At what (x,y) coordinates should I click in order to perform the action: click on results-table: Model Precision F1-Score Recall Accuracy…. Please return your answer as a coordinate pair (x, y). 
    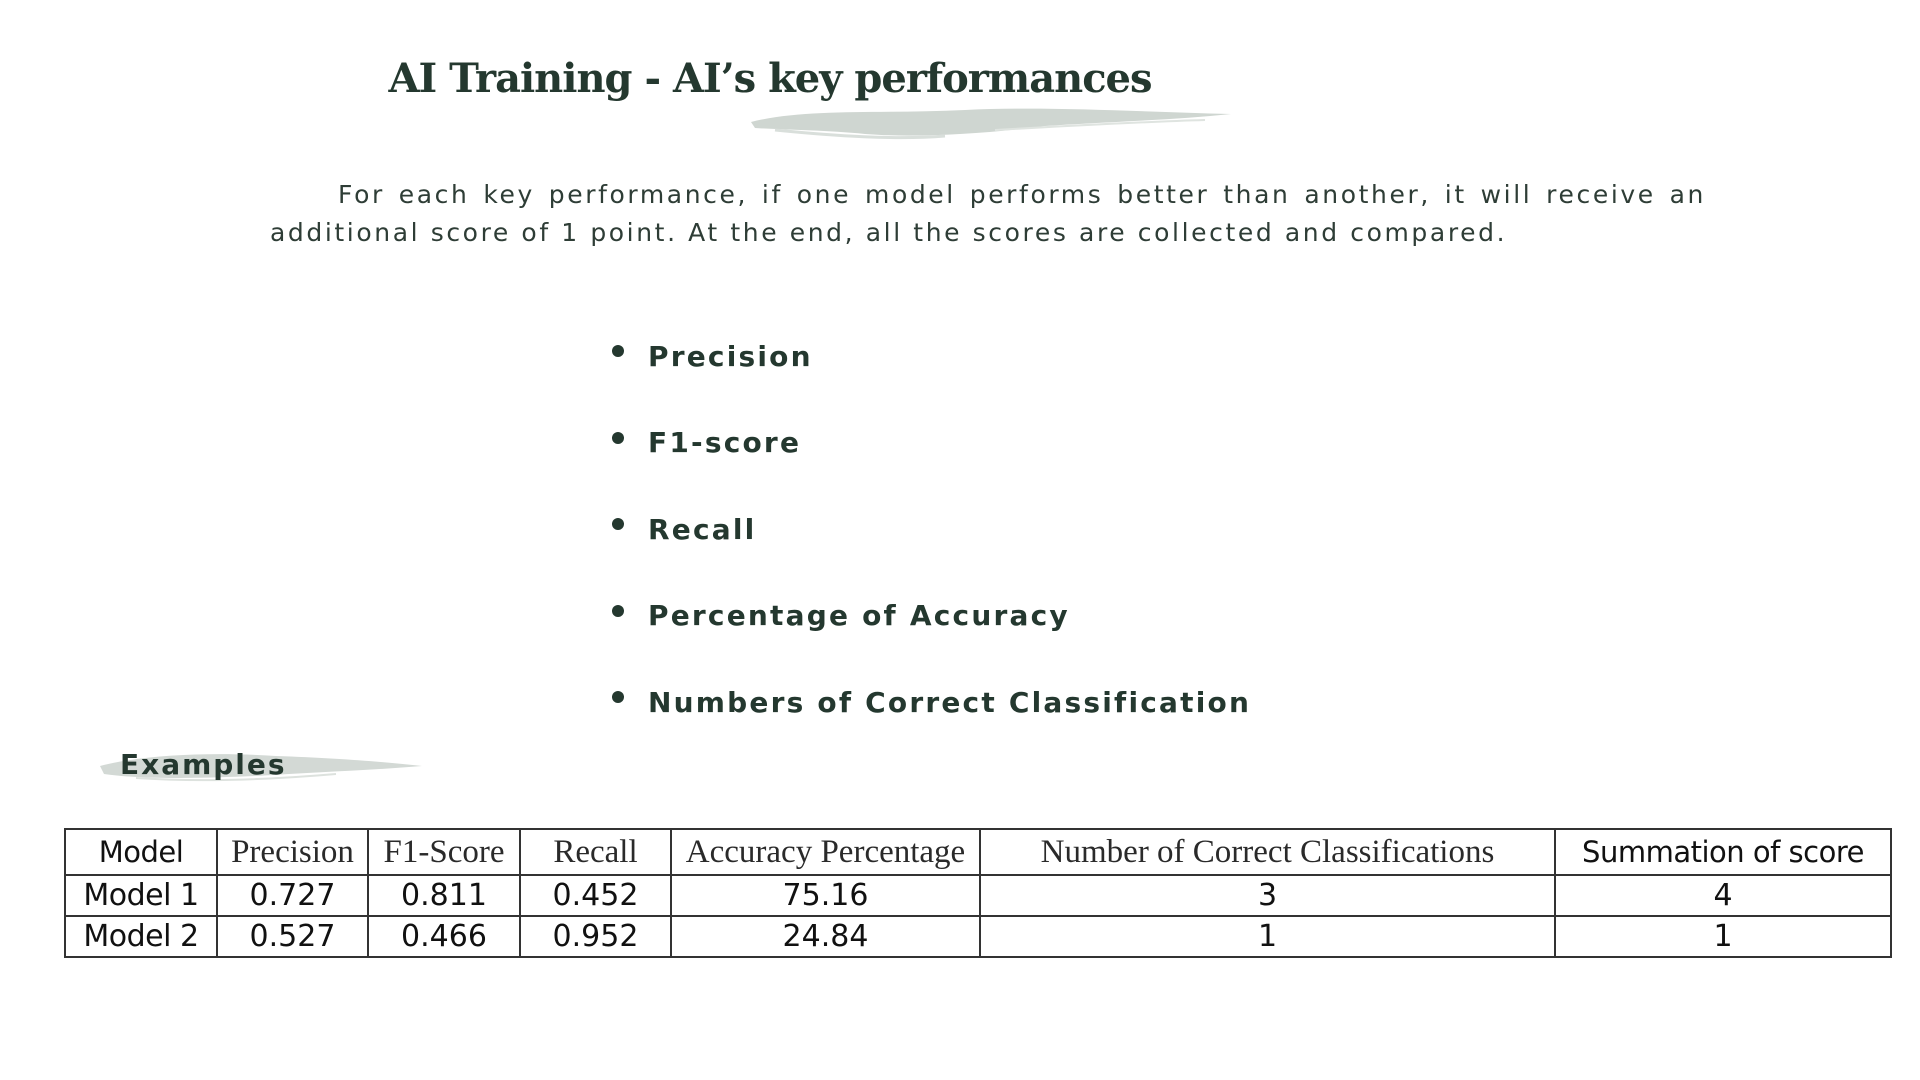
    Looking at the image, I should click on (978, 893).